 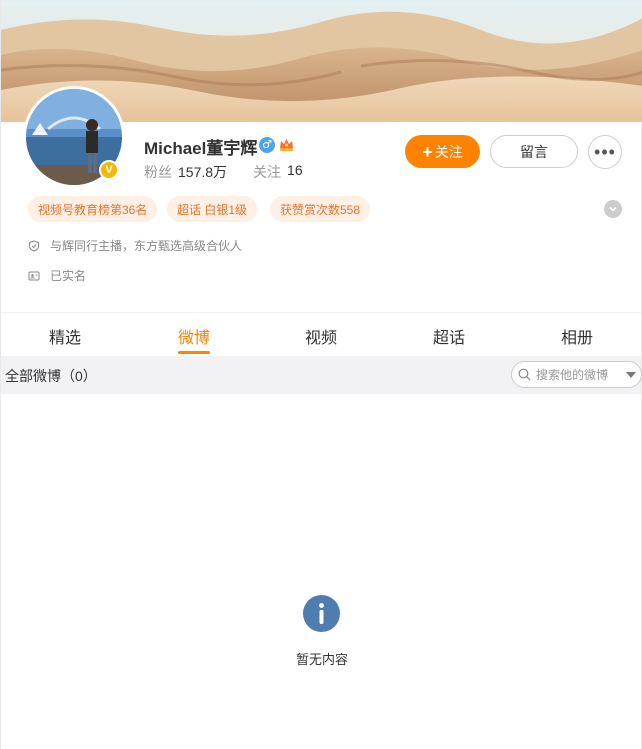 What do you see at coordinates (194, 336) in the screenshot?
I see `tab-weibo: 微博` at bounding box center [194, 336].